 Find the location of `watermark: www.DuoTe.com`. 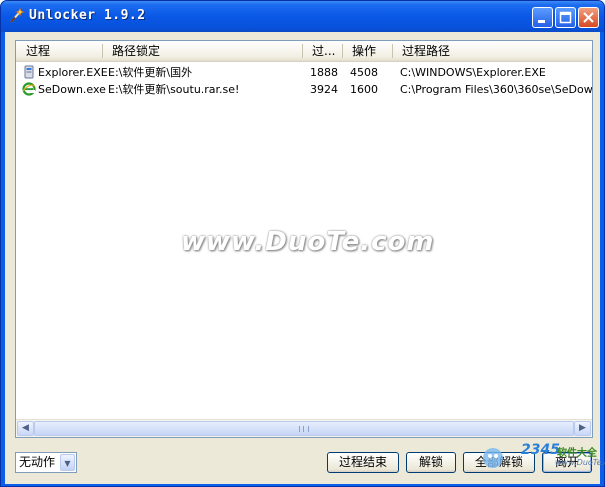

watermark: www.DuoTe.com is located at coordinates (308, 242).